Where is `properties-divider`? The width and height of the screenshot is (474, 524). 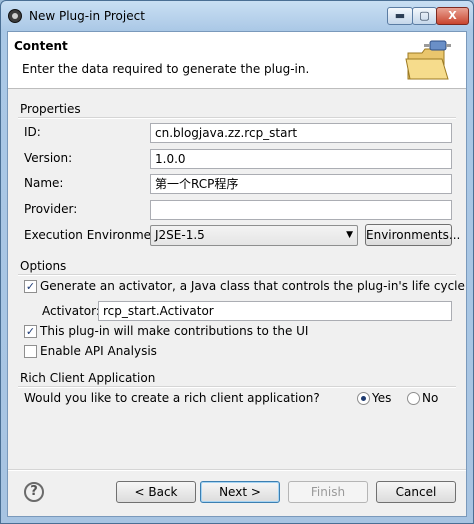
properties-divider is located at coordinates (237, 118).